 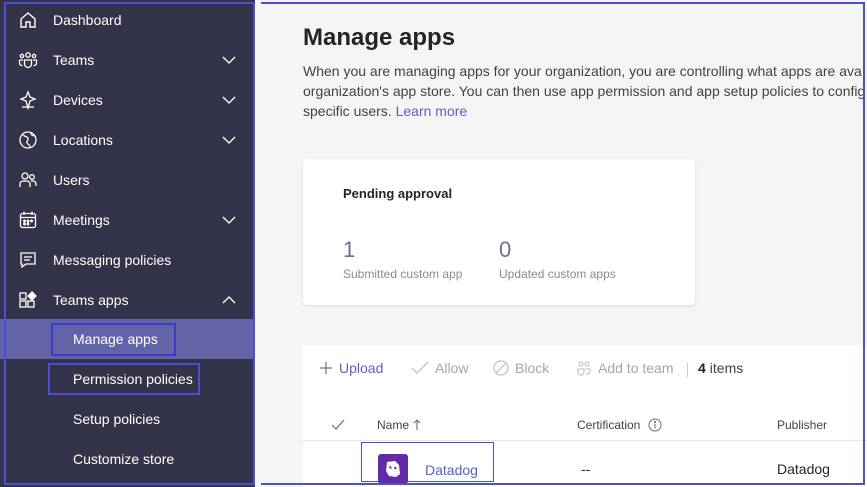 What do you see at coordinates (609, 425) in the screenshot?
I see `column-header-label: Certification` at bounding box center [609, 425].